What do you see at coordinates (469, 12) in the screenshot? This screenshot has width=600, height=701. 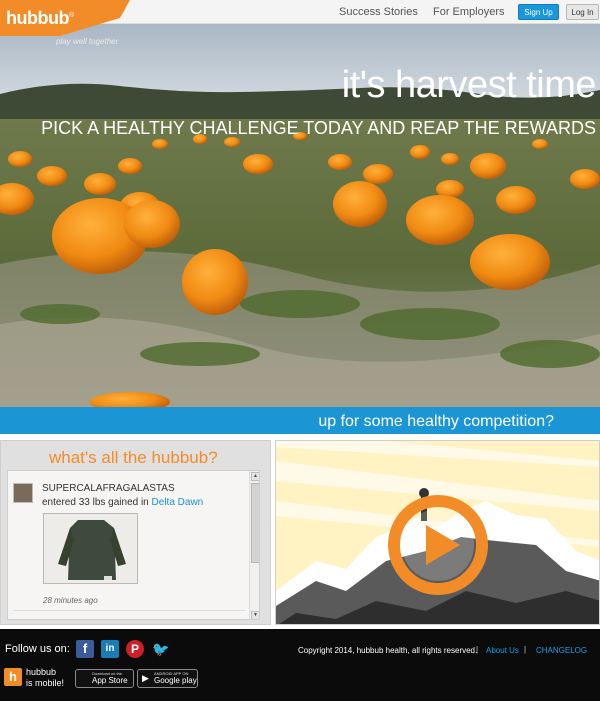 I see `nav-for-employers: For Employers` at bounding box center [469, 12].